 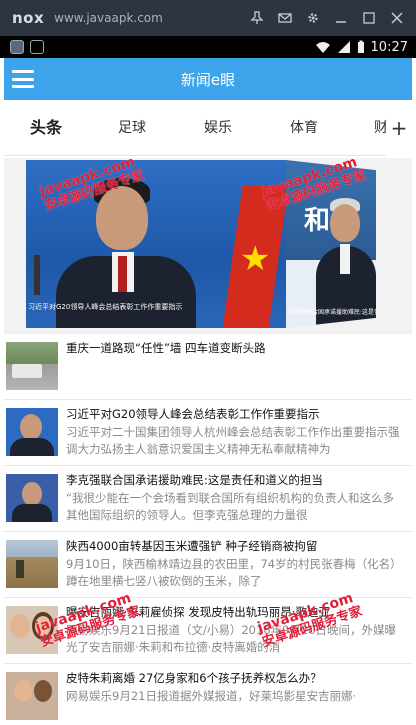 I want to click on app-header: 新闻e眼, so click(x=208, y=79).